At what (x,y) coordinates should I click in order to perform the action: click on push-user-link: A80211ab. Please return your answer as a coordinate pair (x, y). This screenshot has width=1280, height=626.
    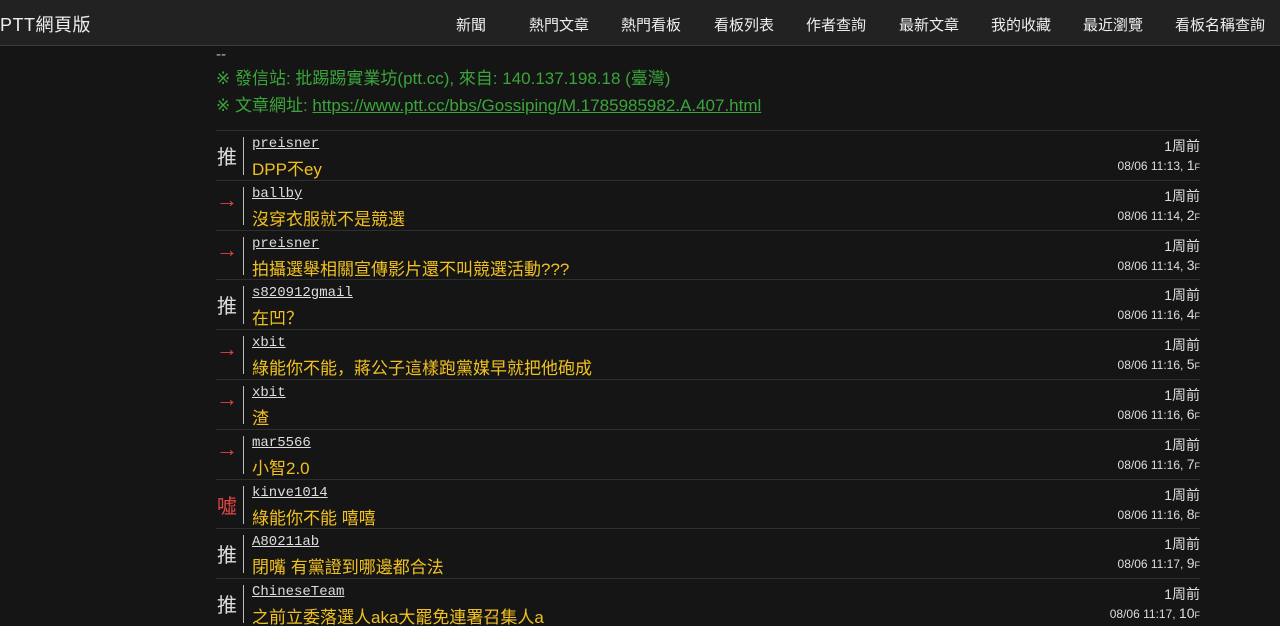
    Looking at the image, I should click on (285, 542).